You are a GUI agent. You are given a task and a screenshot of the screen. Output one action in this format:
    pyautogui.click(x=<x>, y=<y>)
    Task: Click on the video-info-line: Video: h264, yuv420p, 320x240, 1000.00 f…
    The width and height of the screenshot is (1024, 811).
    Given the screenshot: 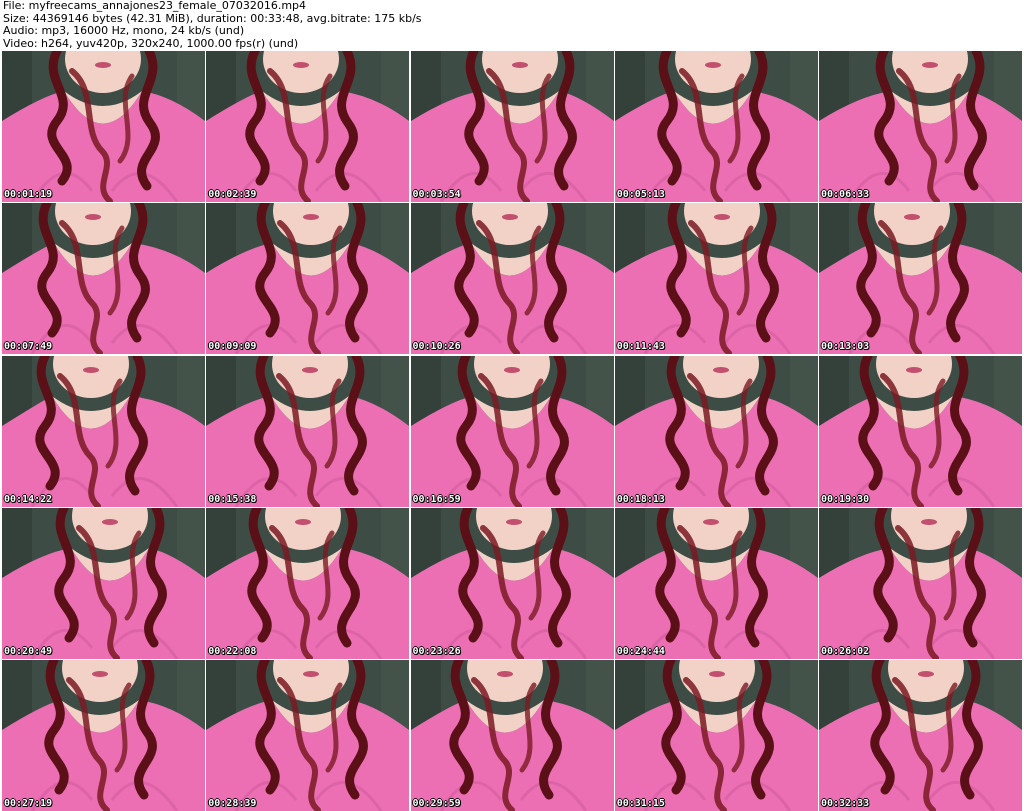 What is the action you would take?
    pyautogui.click(x=151, y=43)
    